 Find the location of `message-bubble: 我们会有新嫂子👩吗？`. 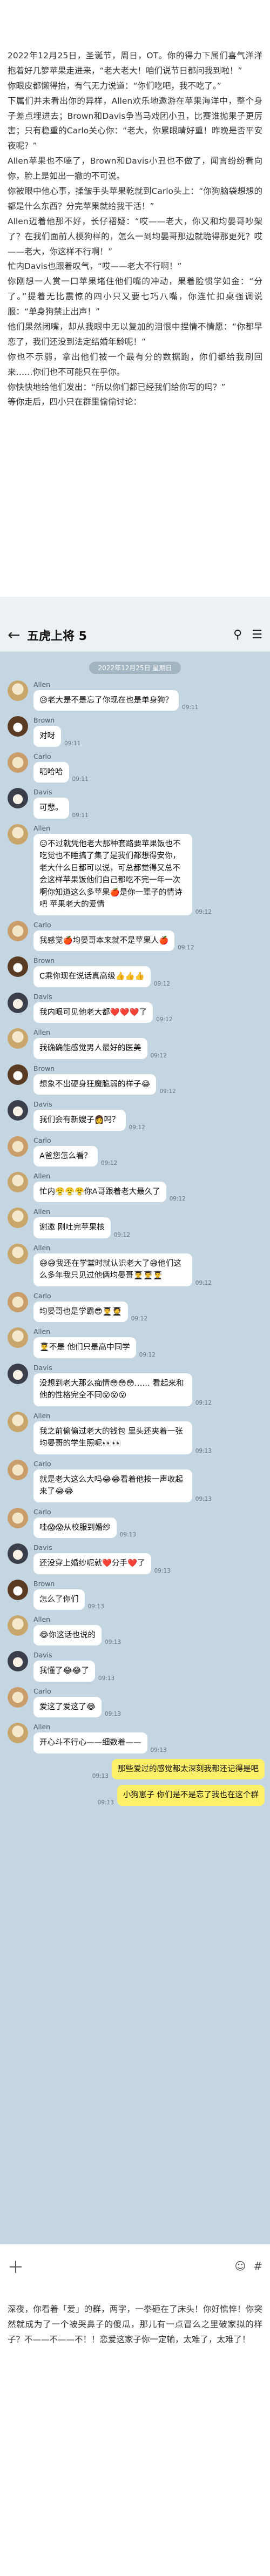

message-bubble: 我们会有新嫂子👩吗？ is located at coordinates (80, 1120).